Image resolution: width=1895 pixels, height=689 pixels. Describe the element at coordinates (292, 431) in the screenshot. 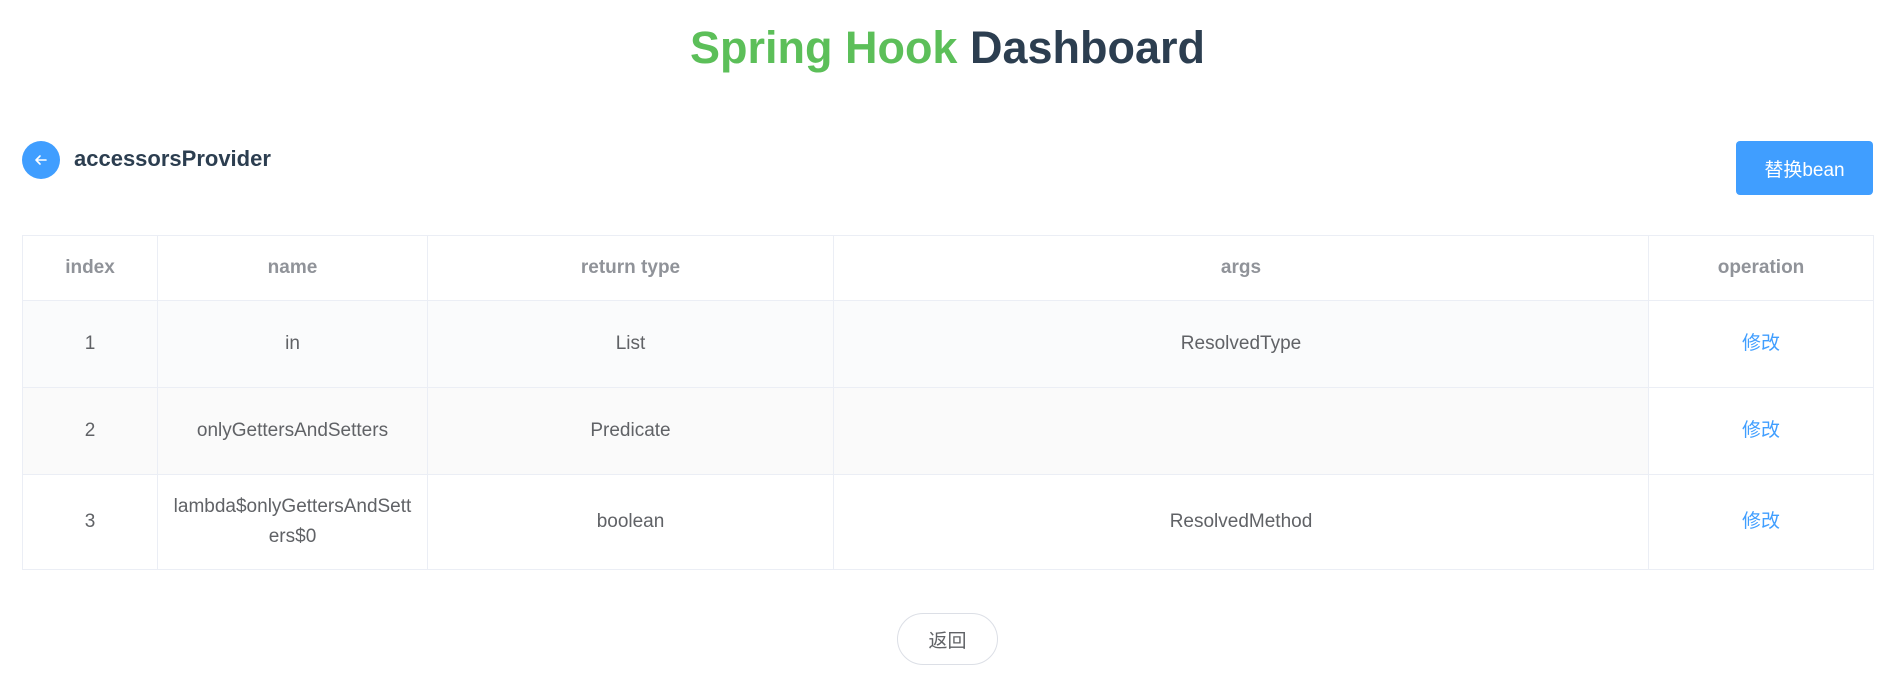

I see `cell-name: onlyGettersAndSetters` at that location.